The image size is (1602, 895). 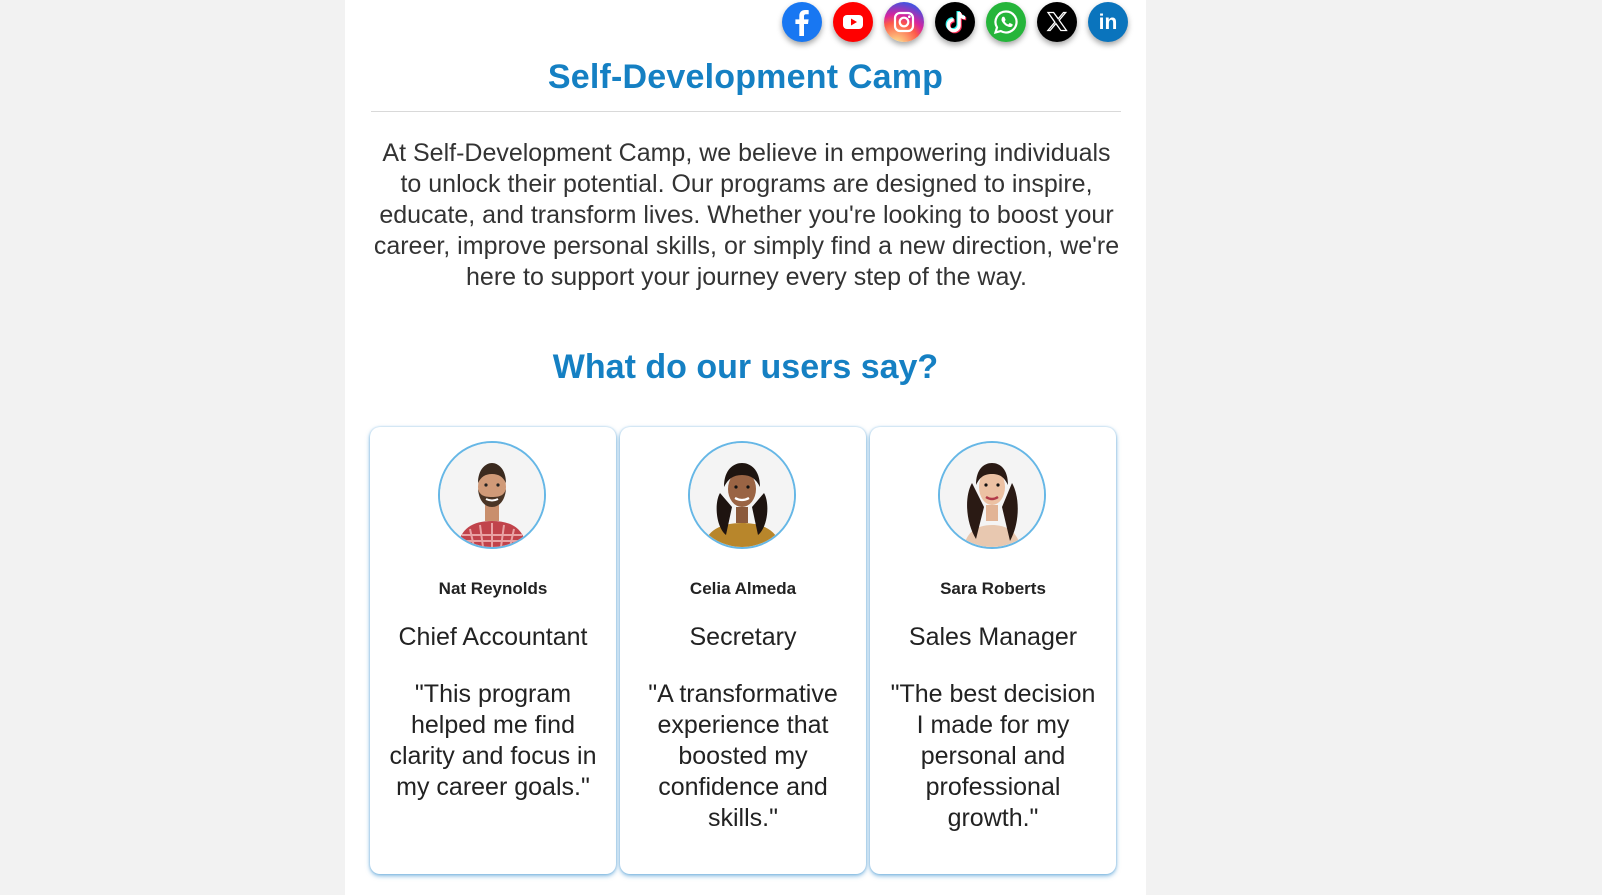 I want to click on linkedin-button: in, so click(x=1108, y=22).